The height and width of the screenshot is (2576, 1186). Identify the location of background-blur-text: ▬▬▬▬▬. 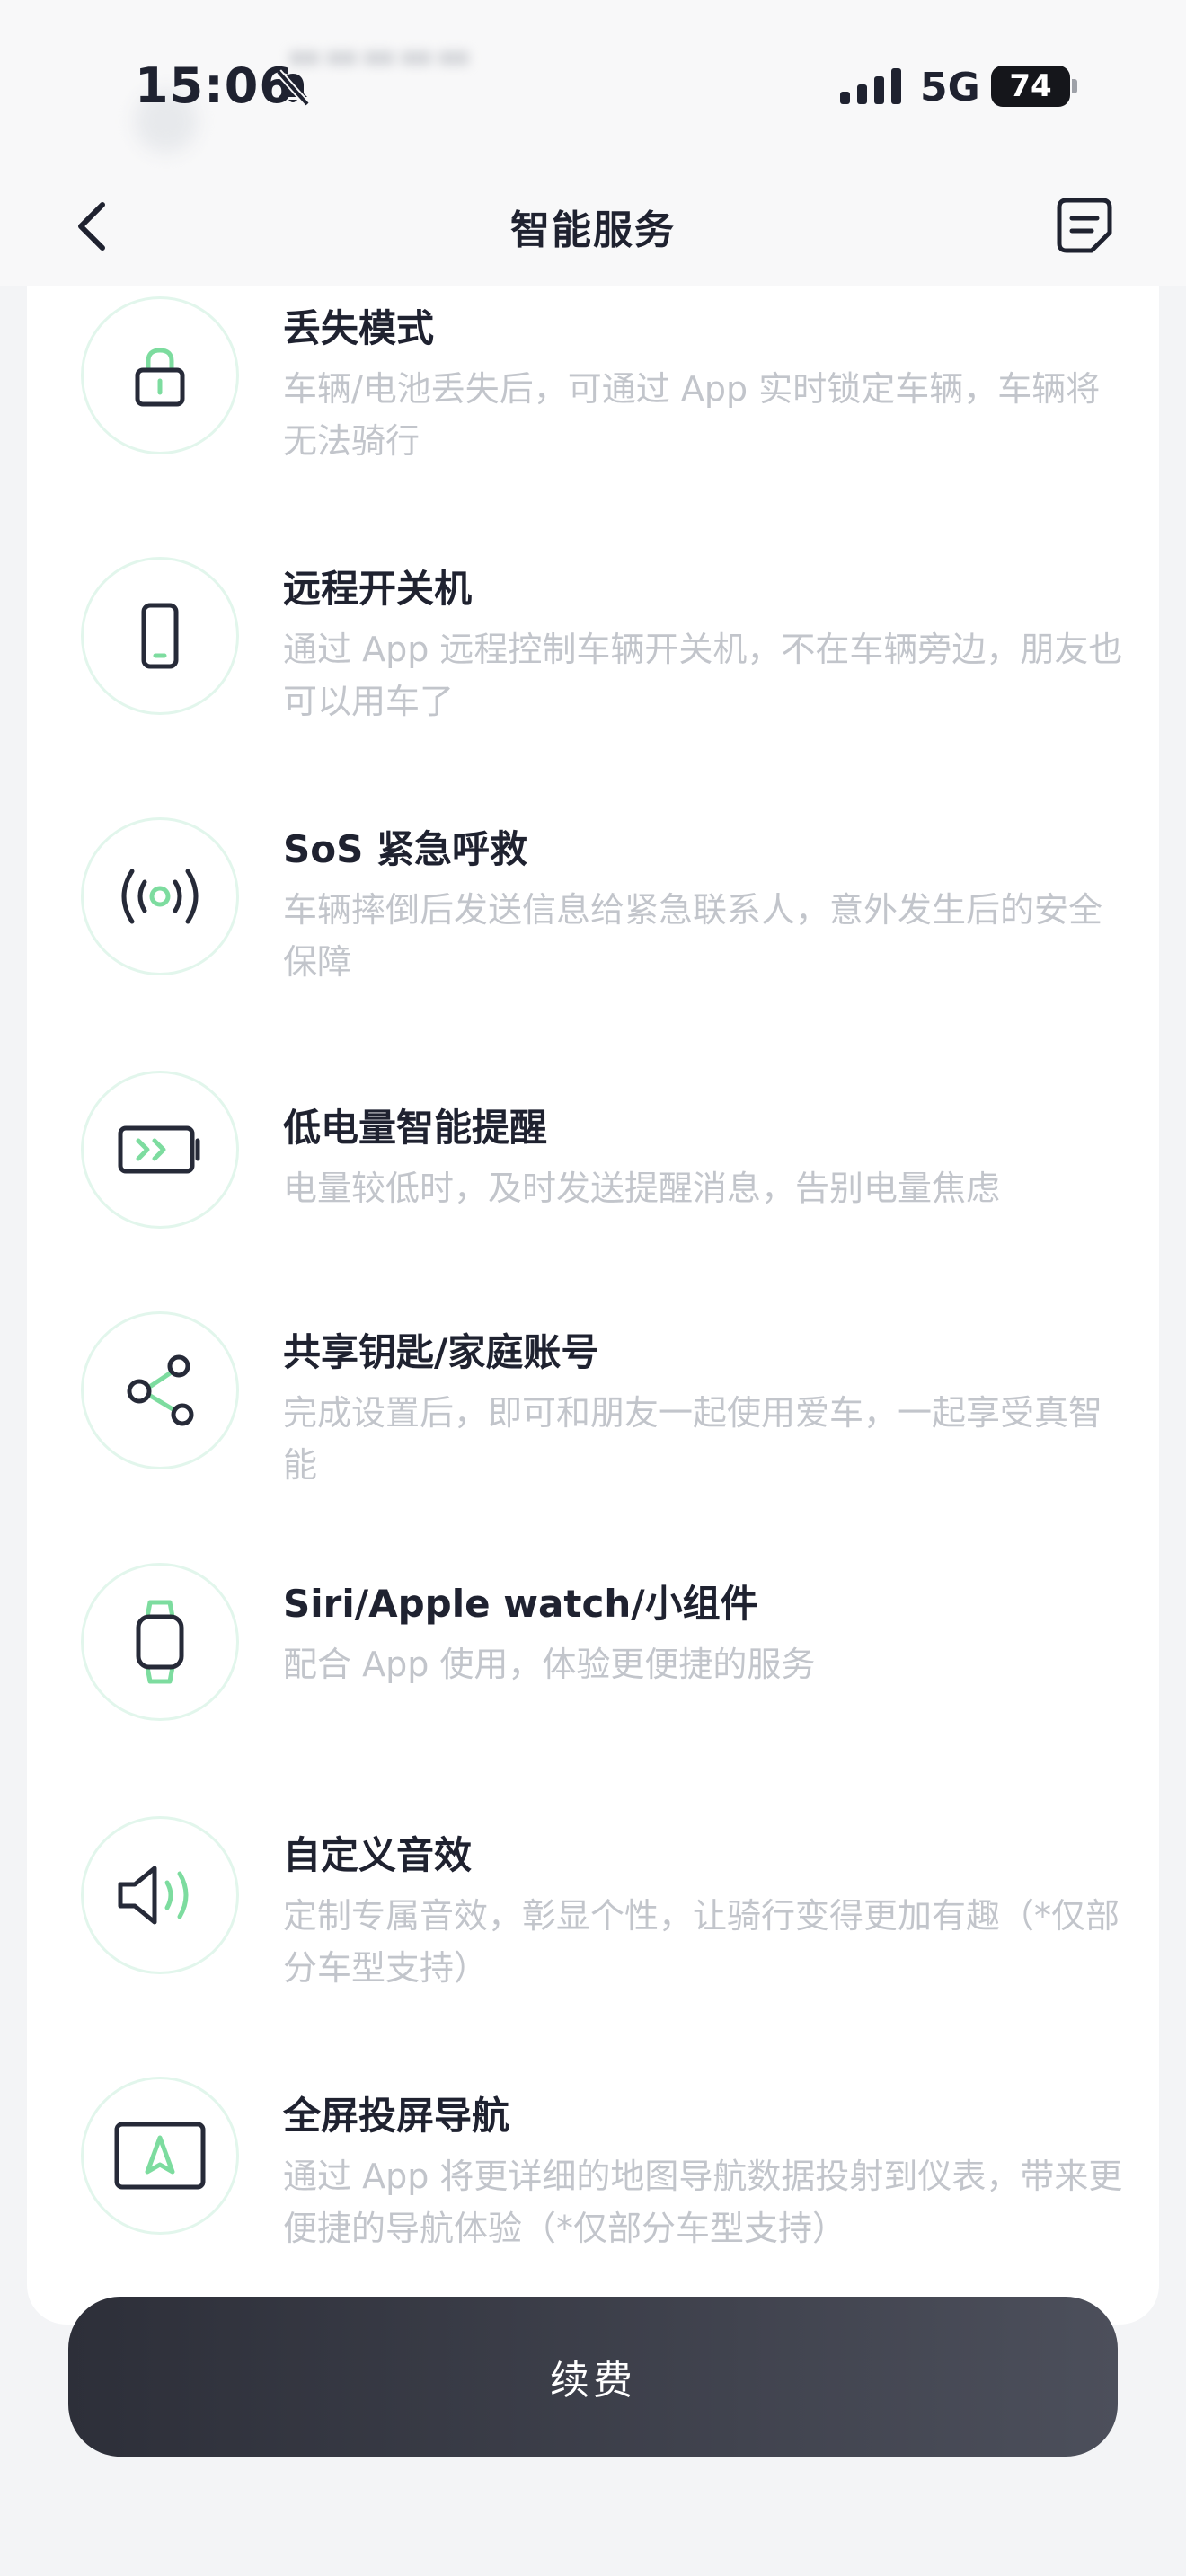
(379, 55).